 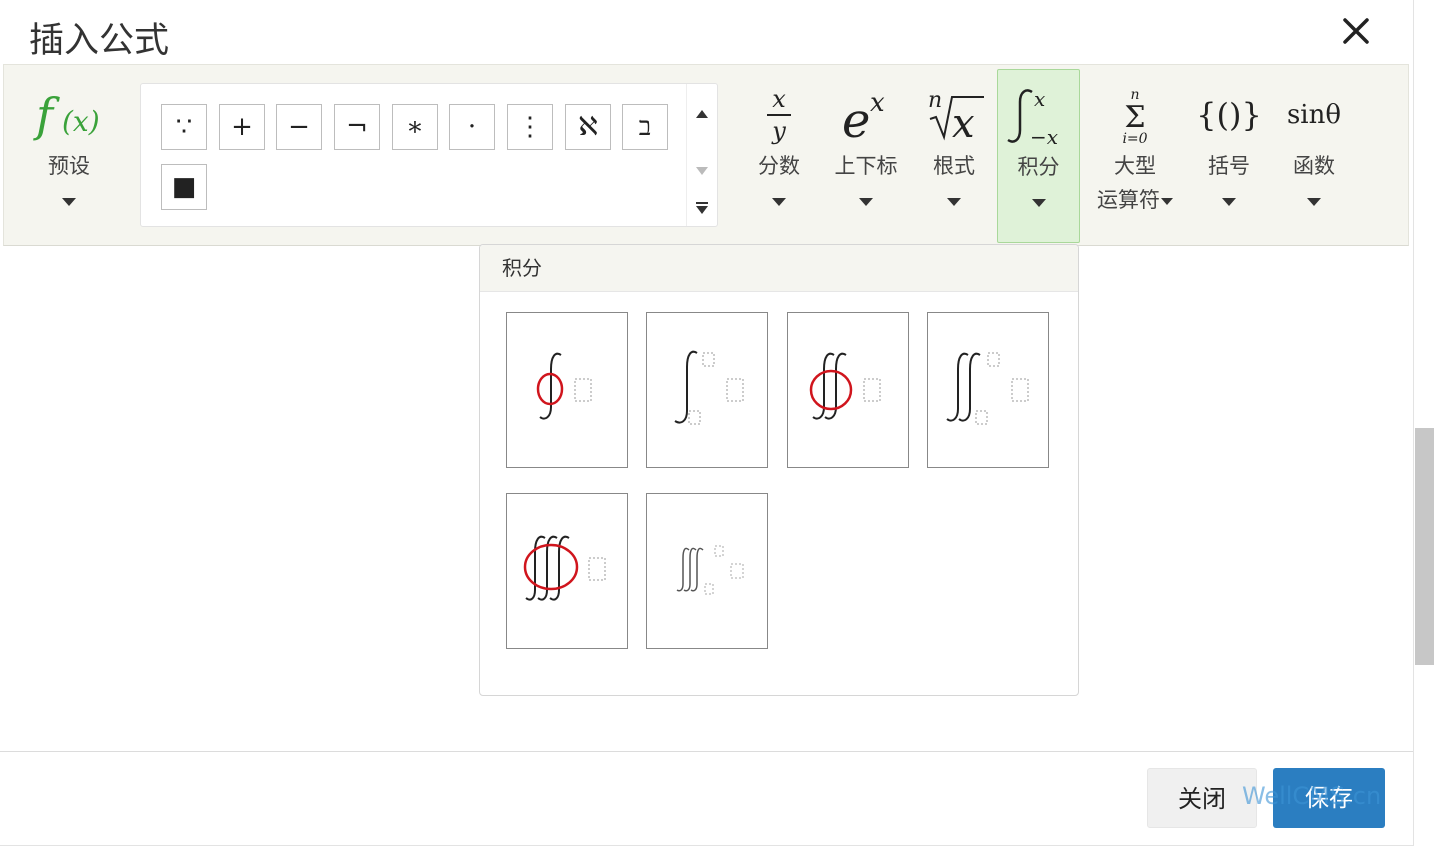 What do you see at coordinates (1038, 167) in the screenshot?
I see `integral-label: 积分` at bounding box center [1038, 167].